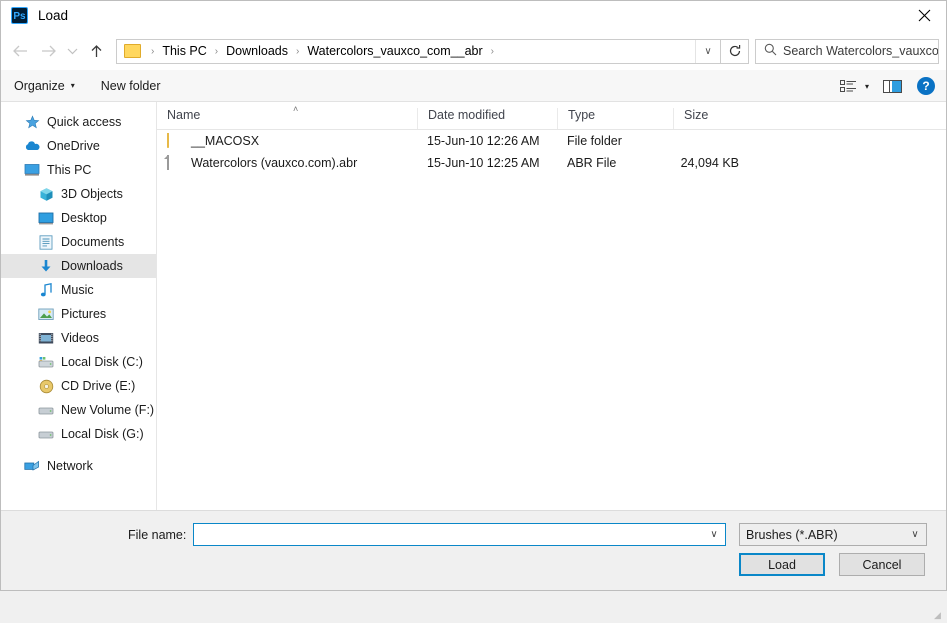 Image resolution: width=947 pixels, height=623 pixels. Describe the element at coordinates (78, 170) in the screenshot. I see `sidebar-item-this-pc: This PC` at that location.